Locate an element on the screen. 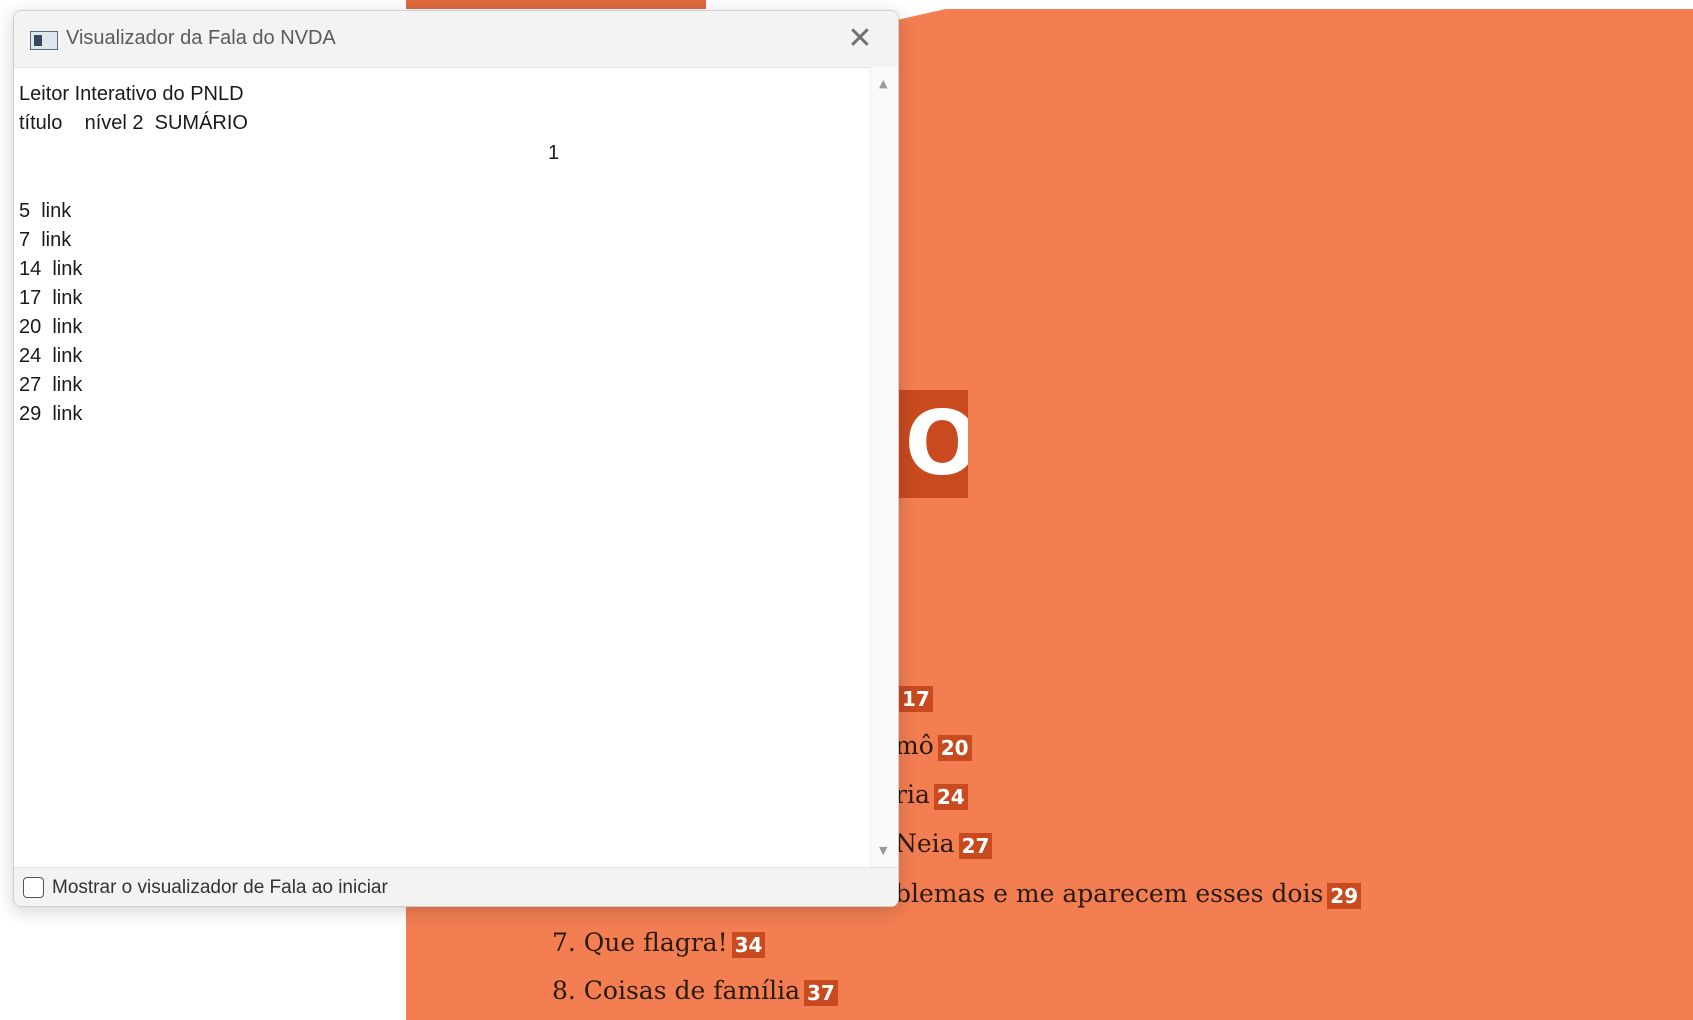 The height and width of the screenshot is (1020, 1693). toc-entry-text: 7. Que flagra! is located at coordinates (640, 942).